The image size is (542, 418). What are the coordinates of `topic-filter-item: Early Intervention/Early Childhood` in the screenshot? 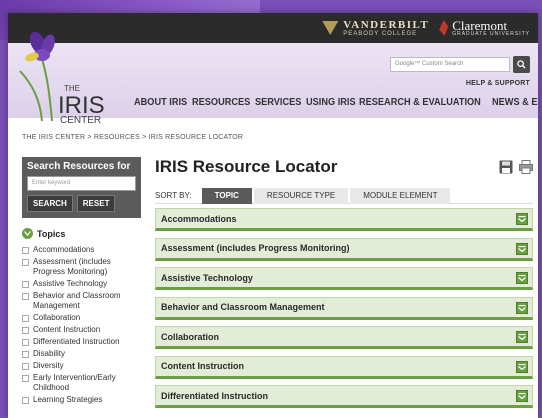 It's located at (81, 383).